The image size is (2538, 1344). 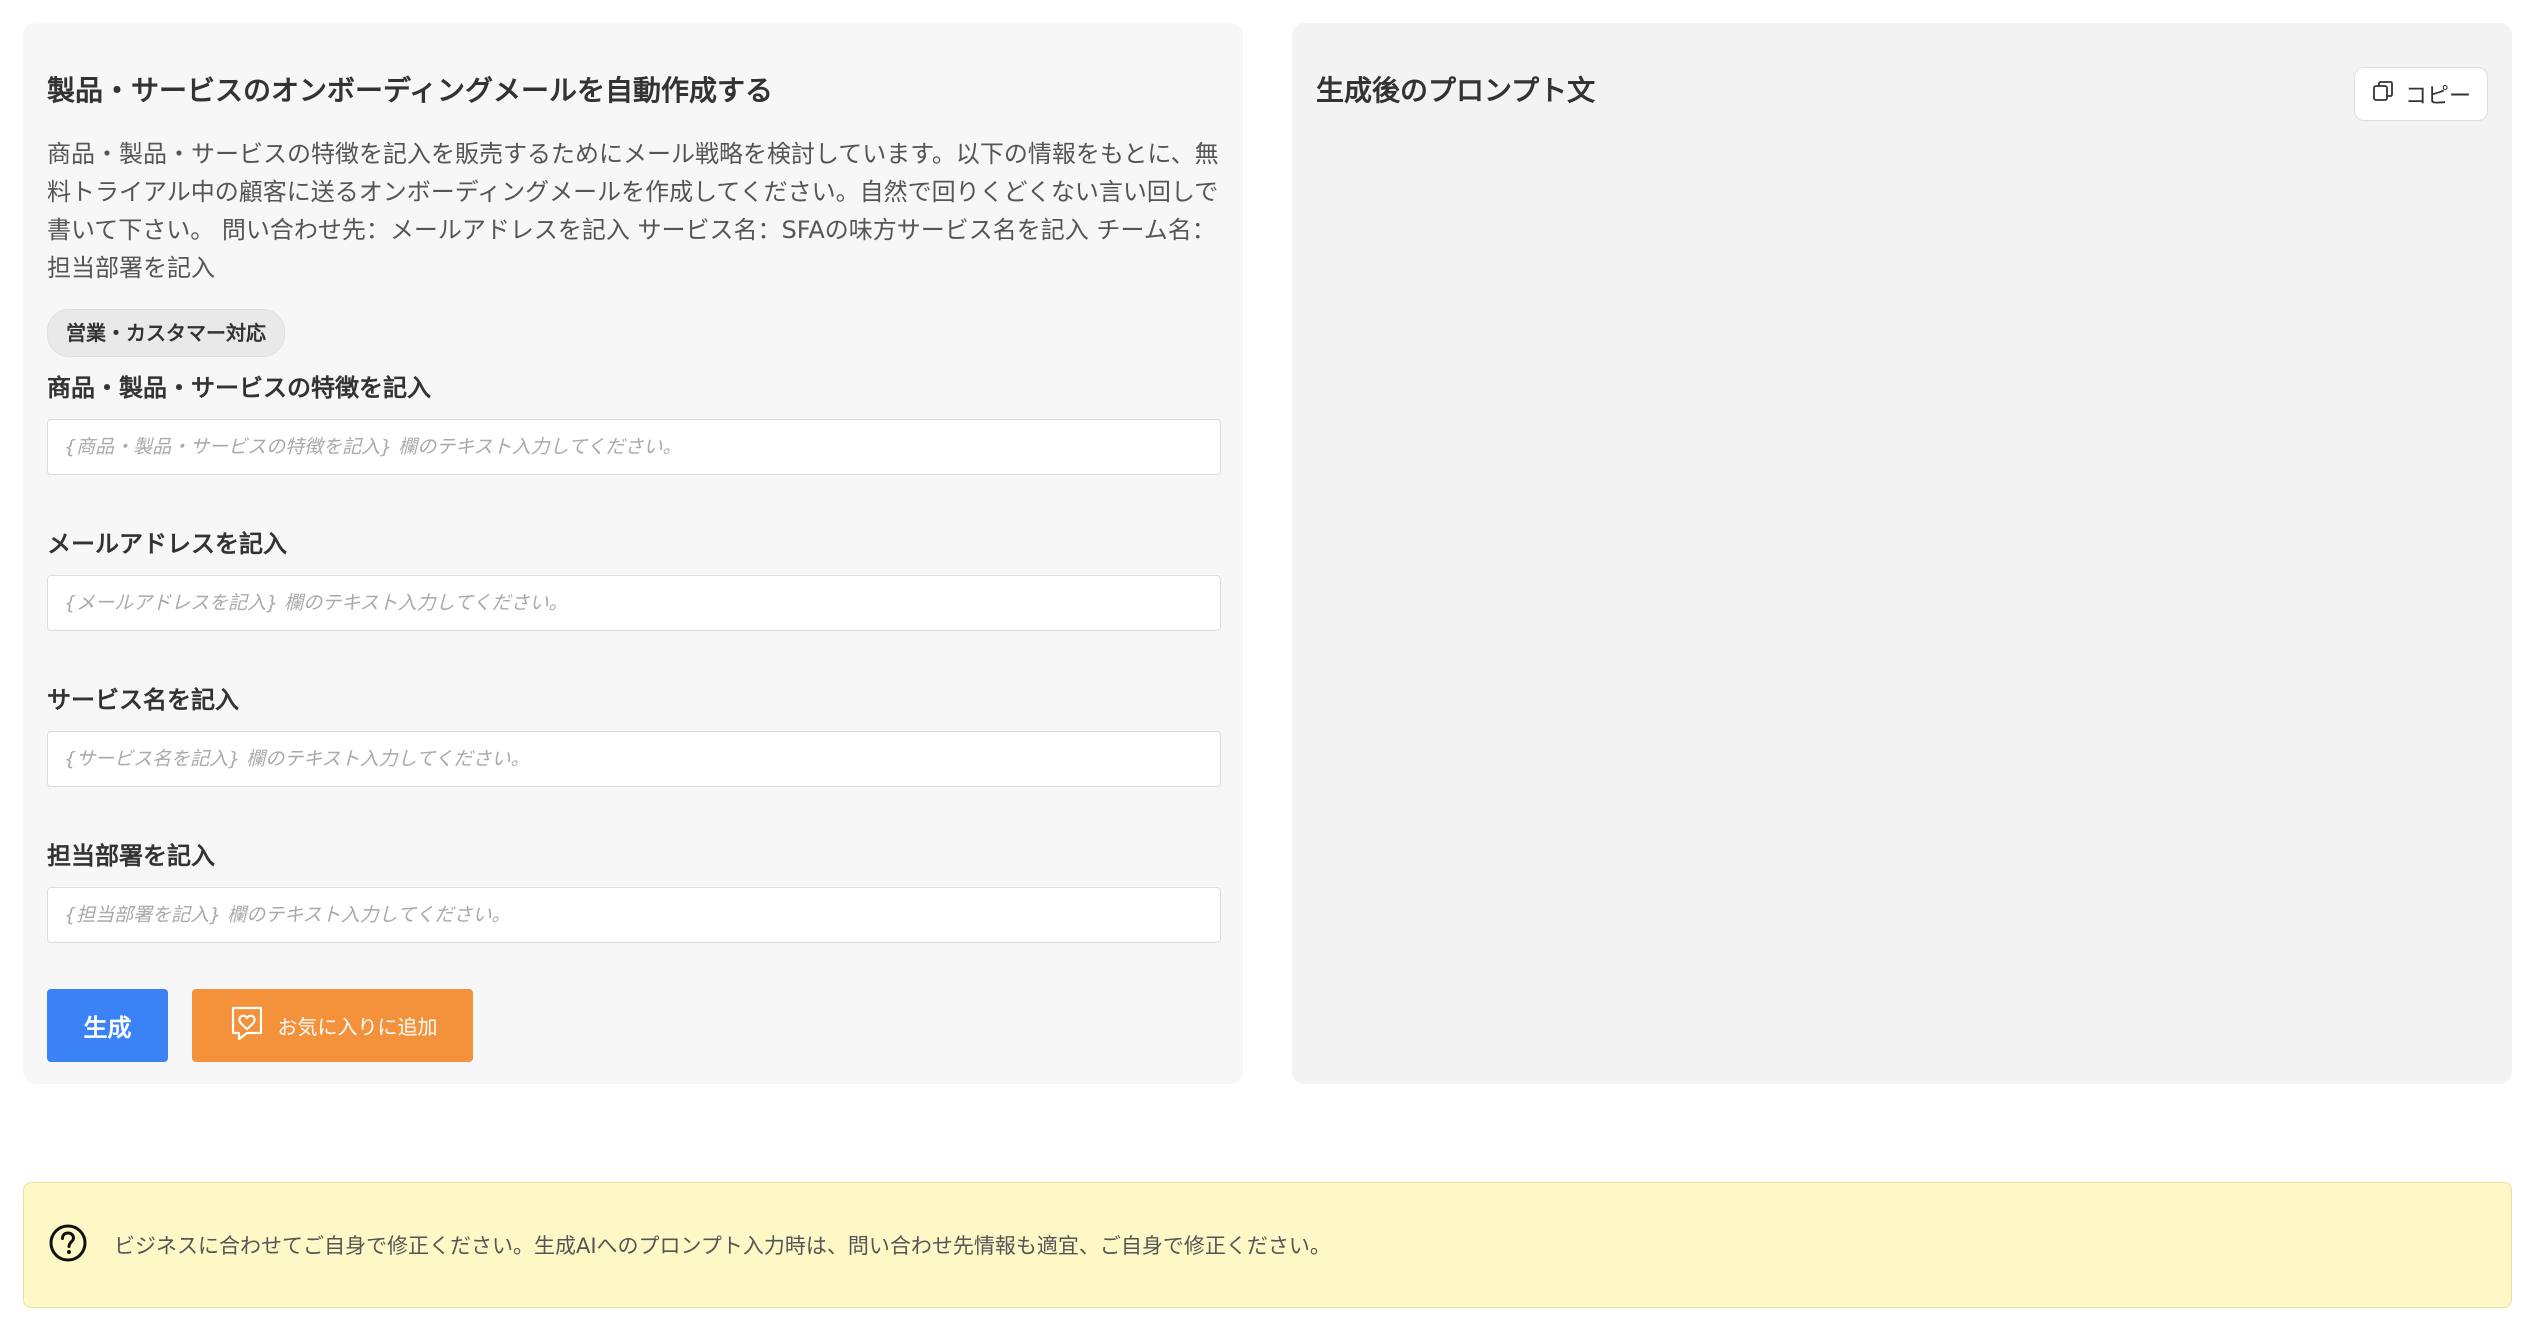 What do you see at coordinates (410, 90) in the screenshot?
I see `prompt-title: 製品・サービスのオンボーディングメールを自動作成する` at bounding box center [410, 90].